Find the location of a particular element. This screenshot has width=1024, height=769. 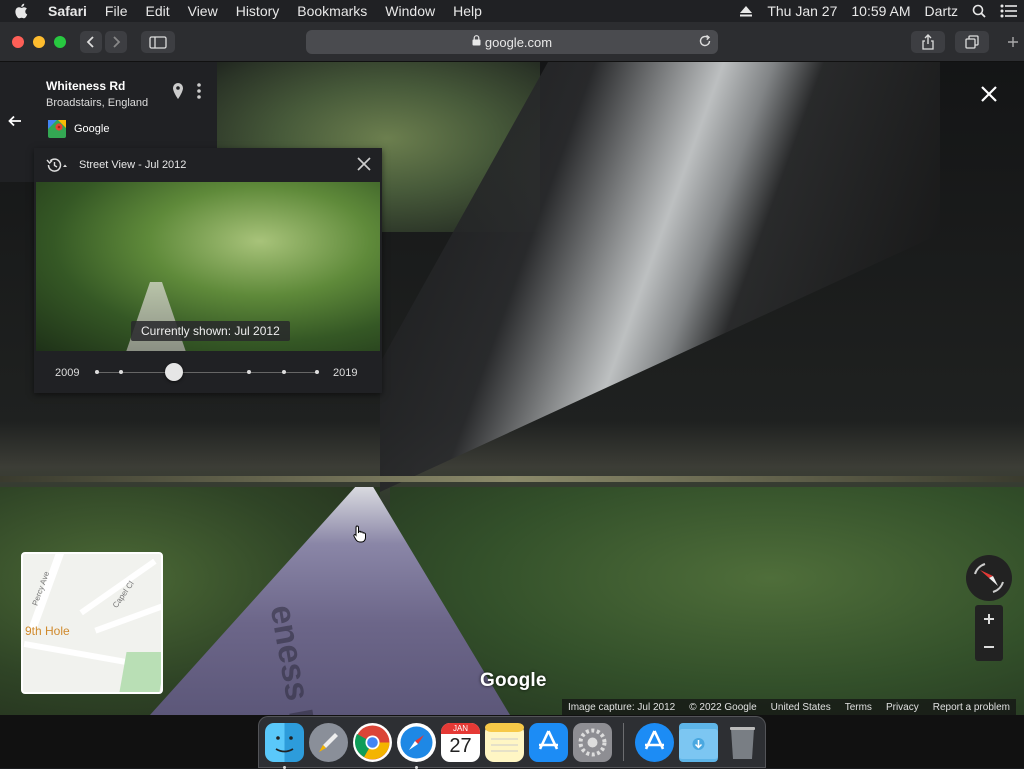

launchpad-icon is located at coordinates (328, 742).